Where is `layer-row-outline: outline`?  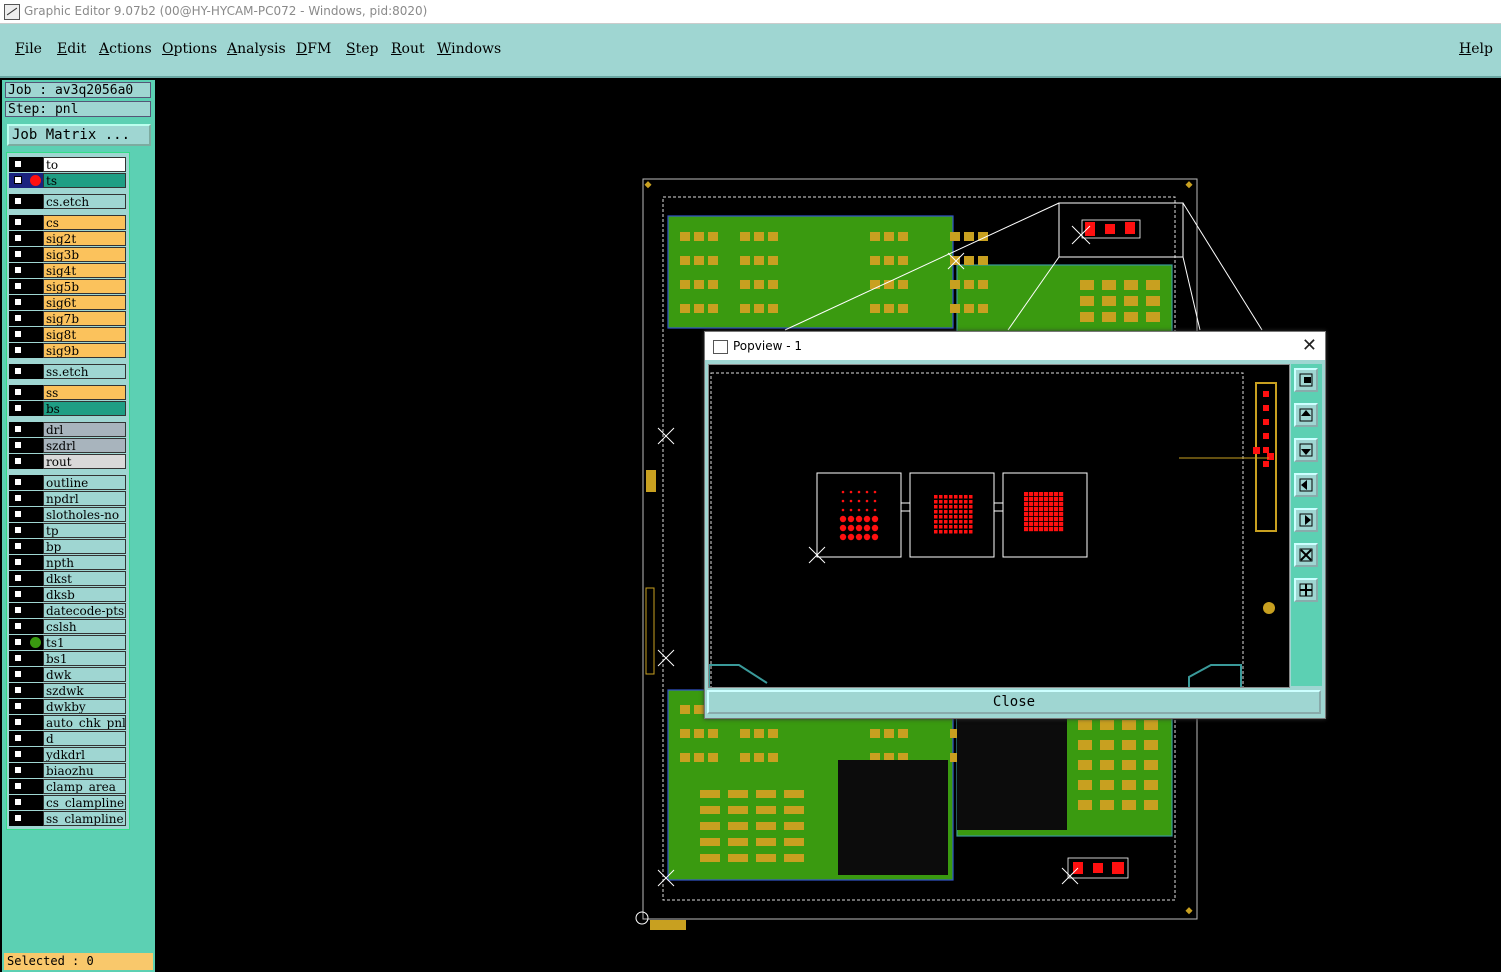 layer-row-outline: outline is located at coordinates (69, 482).